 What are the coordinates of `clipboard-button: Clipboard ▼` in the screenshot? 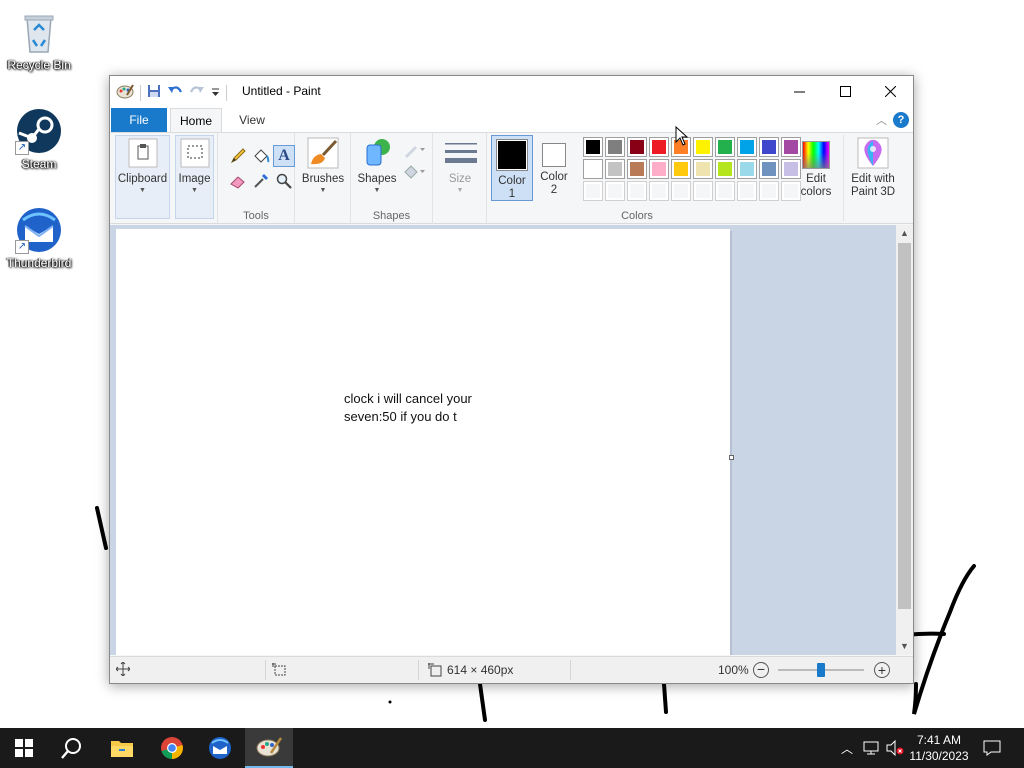 It's located at (142, 165).